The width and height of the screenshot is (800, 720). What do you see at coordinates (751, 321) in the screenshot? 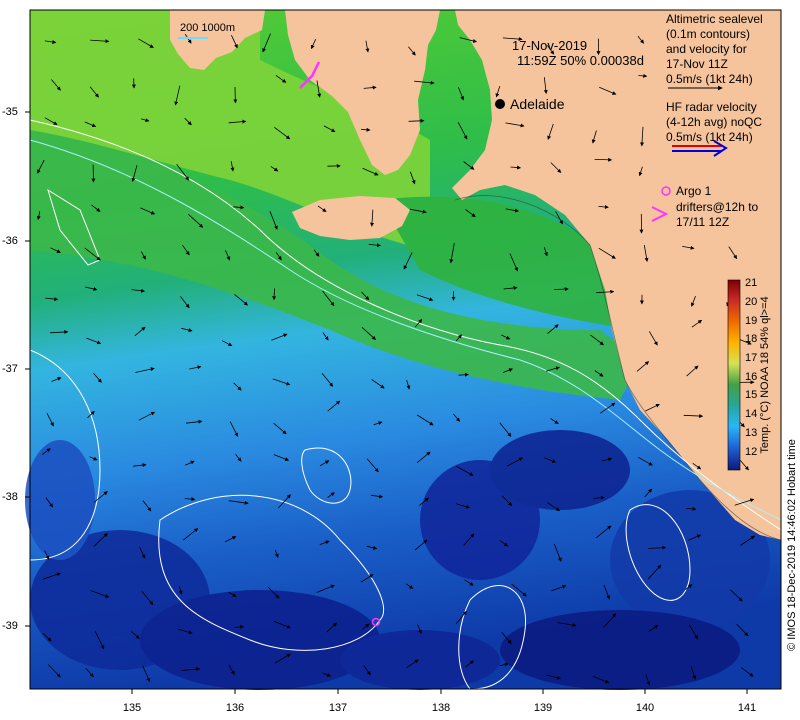
I see `colorbar-tick-19: 19` at bounding box center [751, 321].